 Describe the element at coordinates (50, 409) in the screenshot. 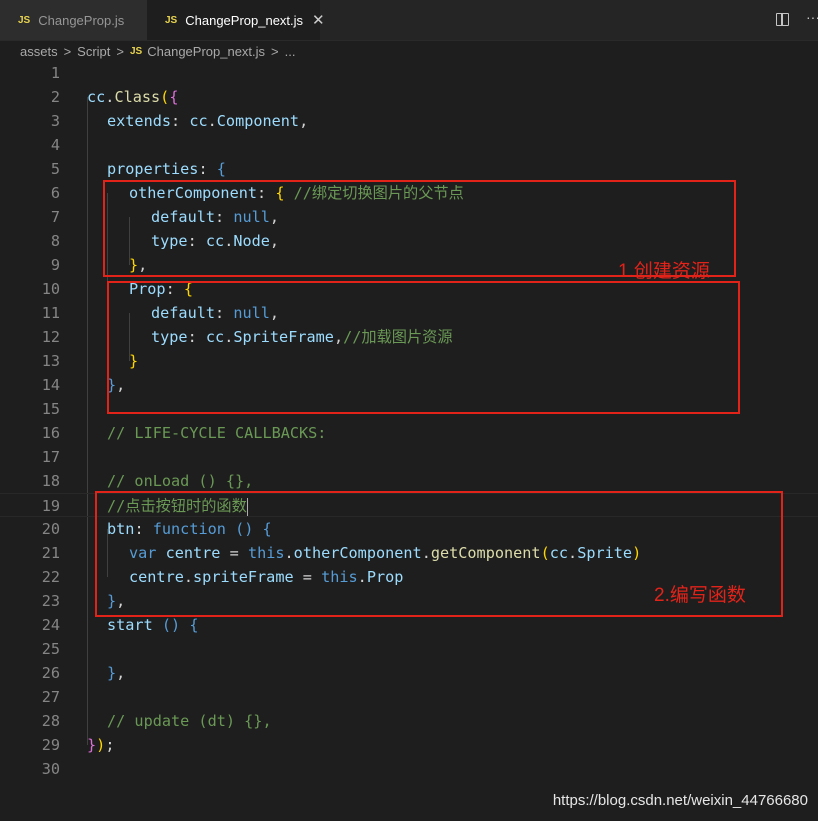

I see `line-number: 15` at that location.